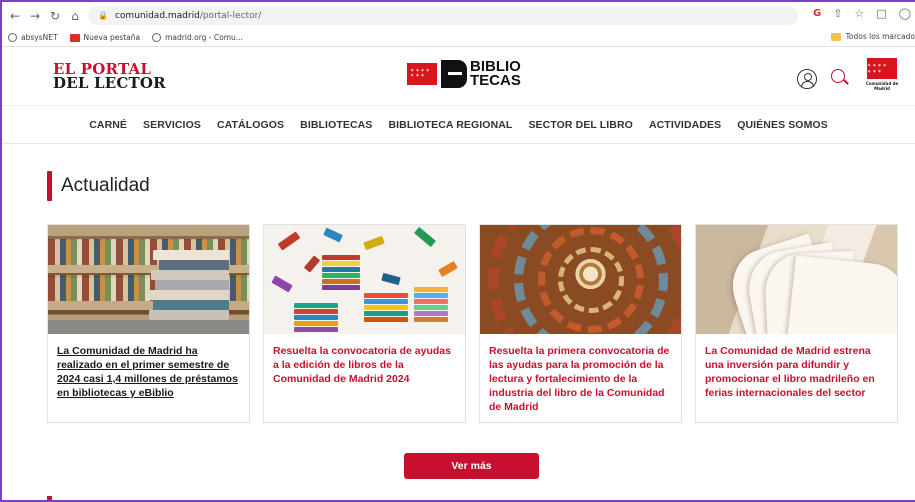  I want to click on folder-icon, so click(835, 36).